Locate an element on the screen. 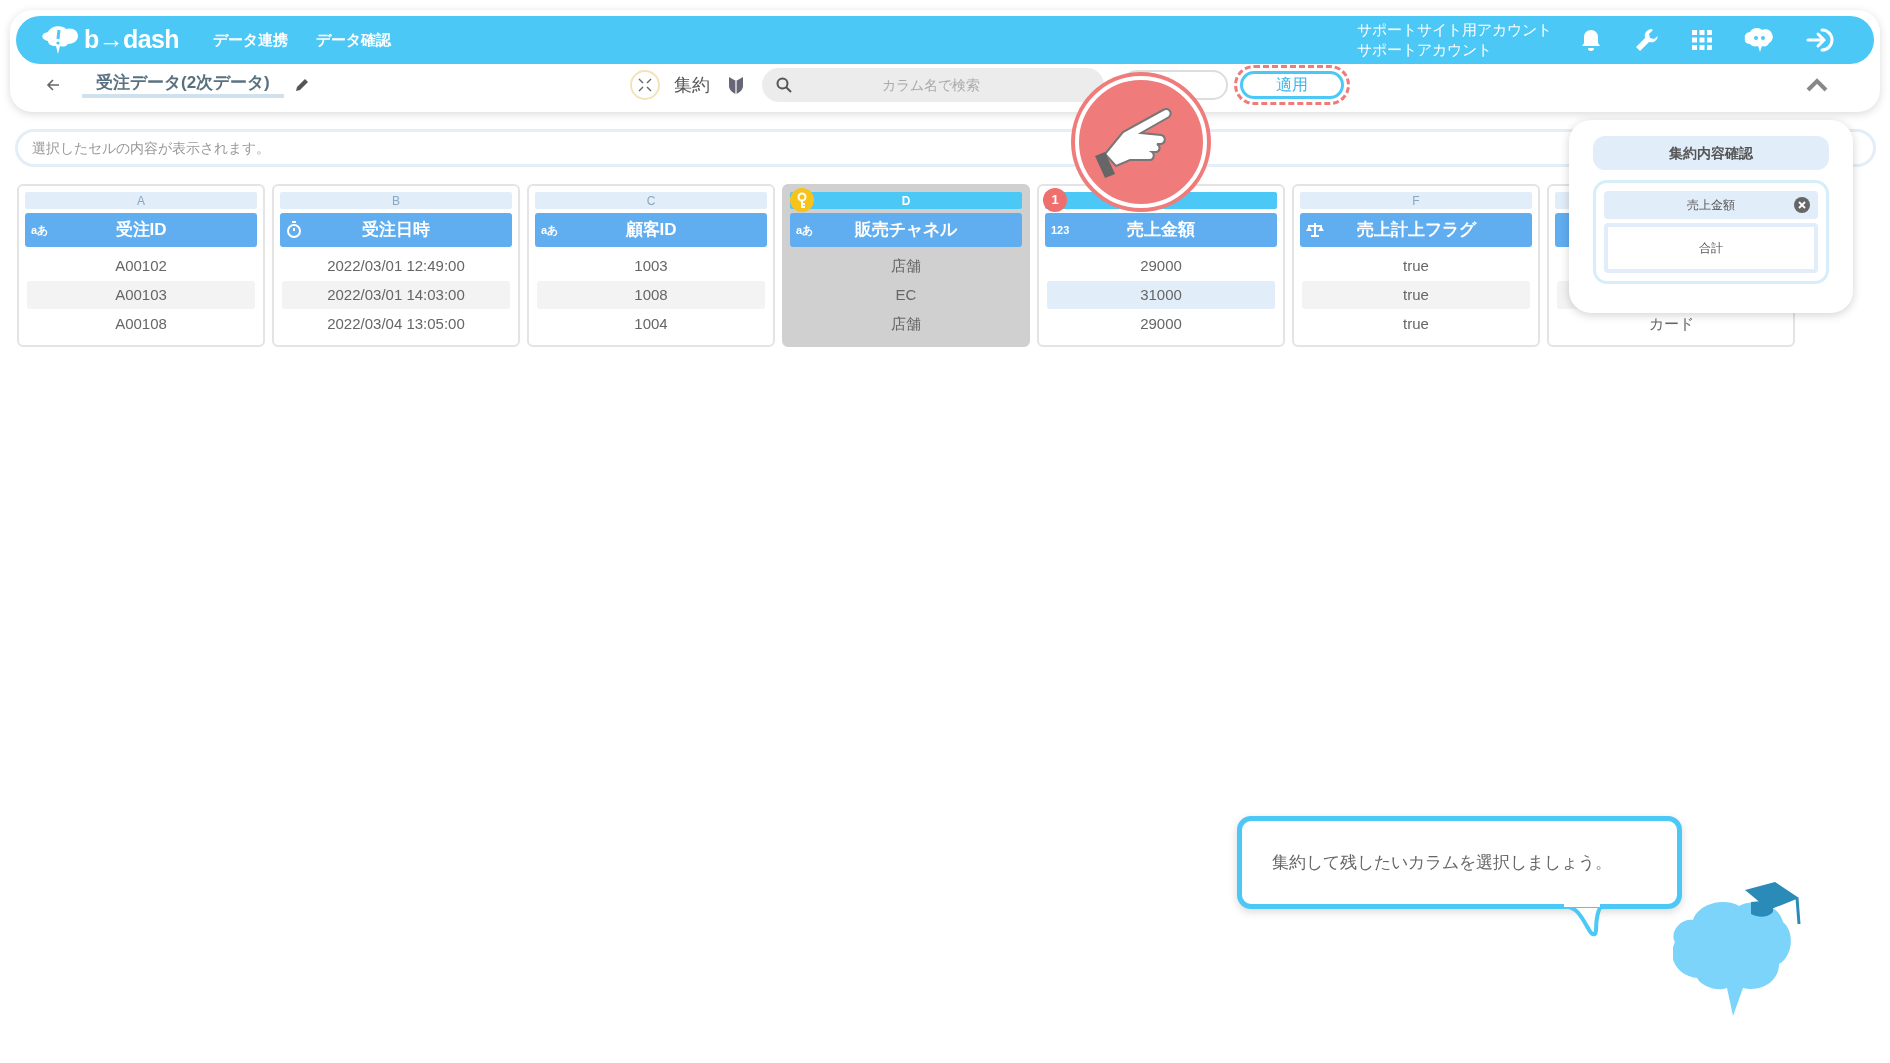 The height and width of the screenshot is (1063, 1890). scale-icon is located at coordinates (1315, 230).